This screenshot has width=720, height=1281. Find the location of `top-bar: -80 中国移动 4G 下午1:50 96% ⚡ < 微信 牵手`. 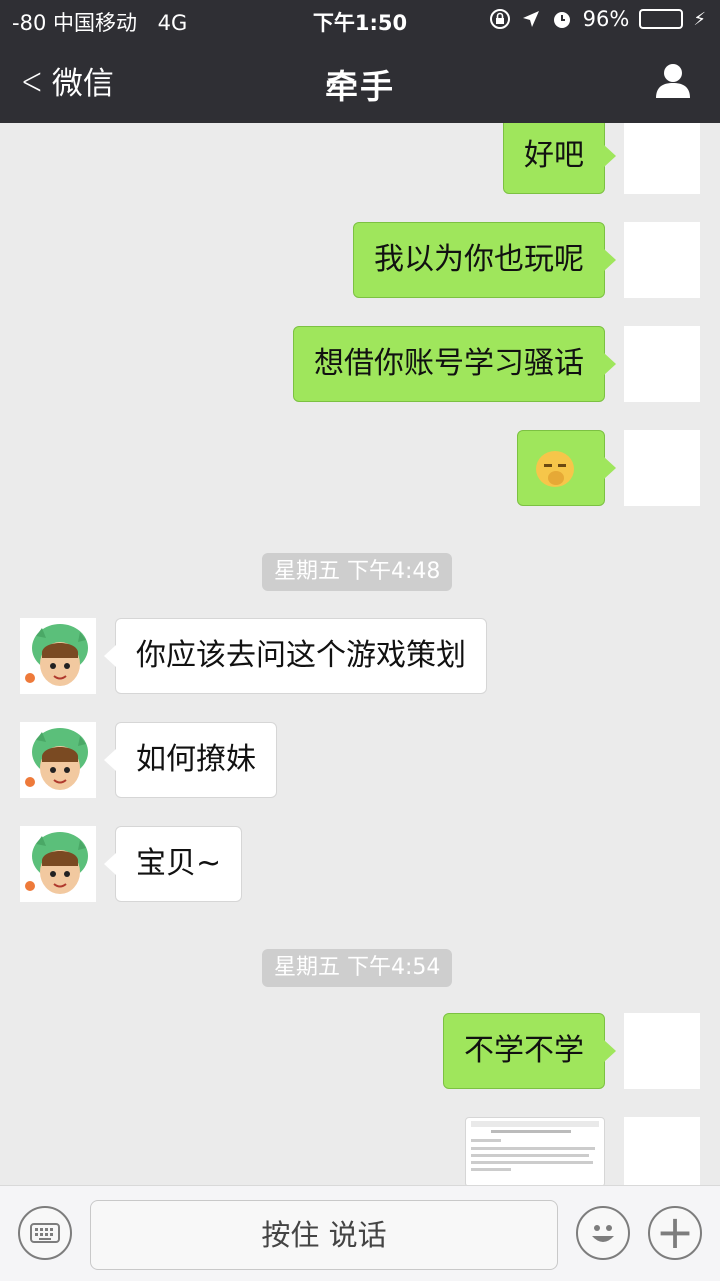

top-bar: -80 中国移动 4G 下午1:50 96% ⚡ < 微信 牵手 is located at coordinates (360, 61).